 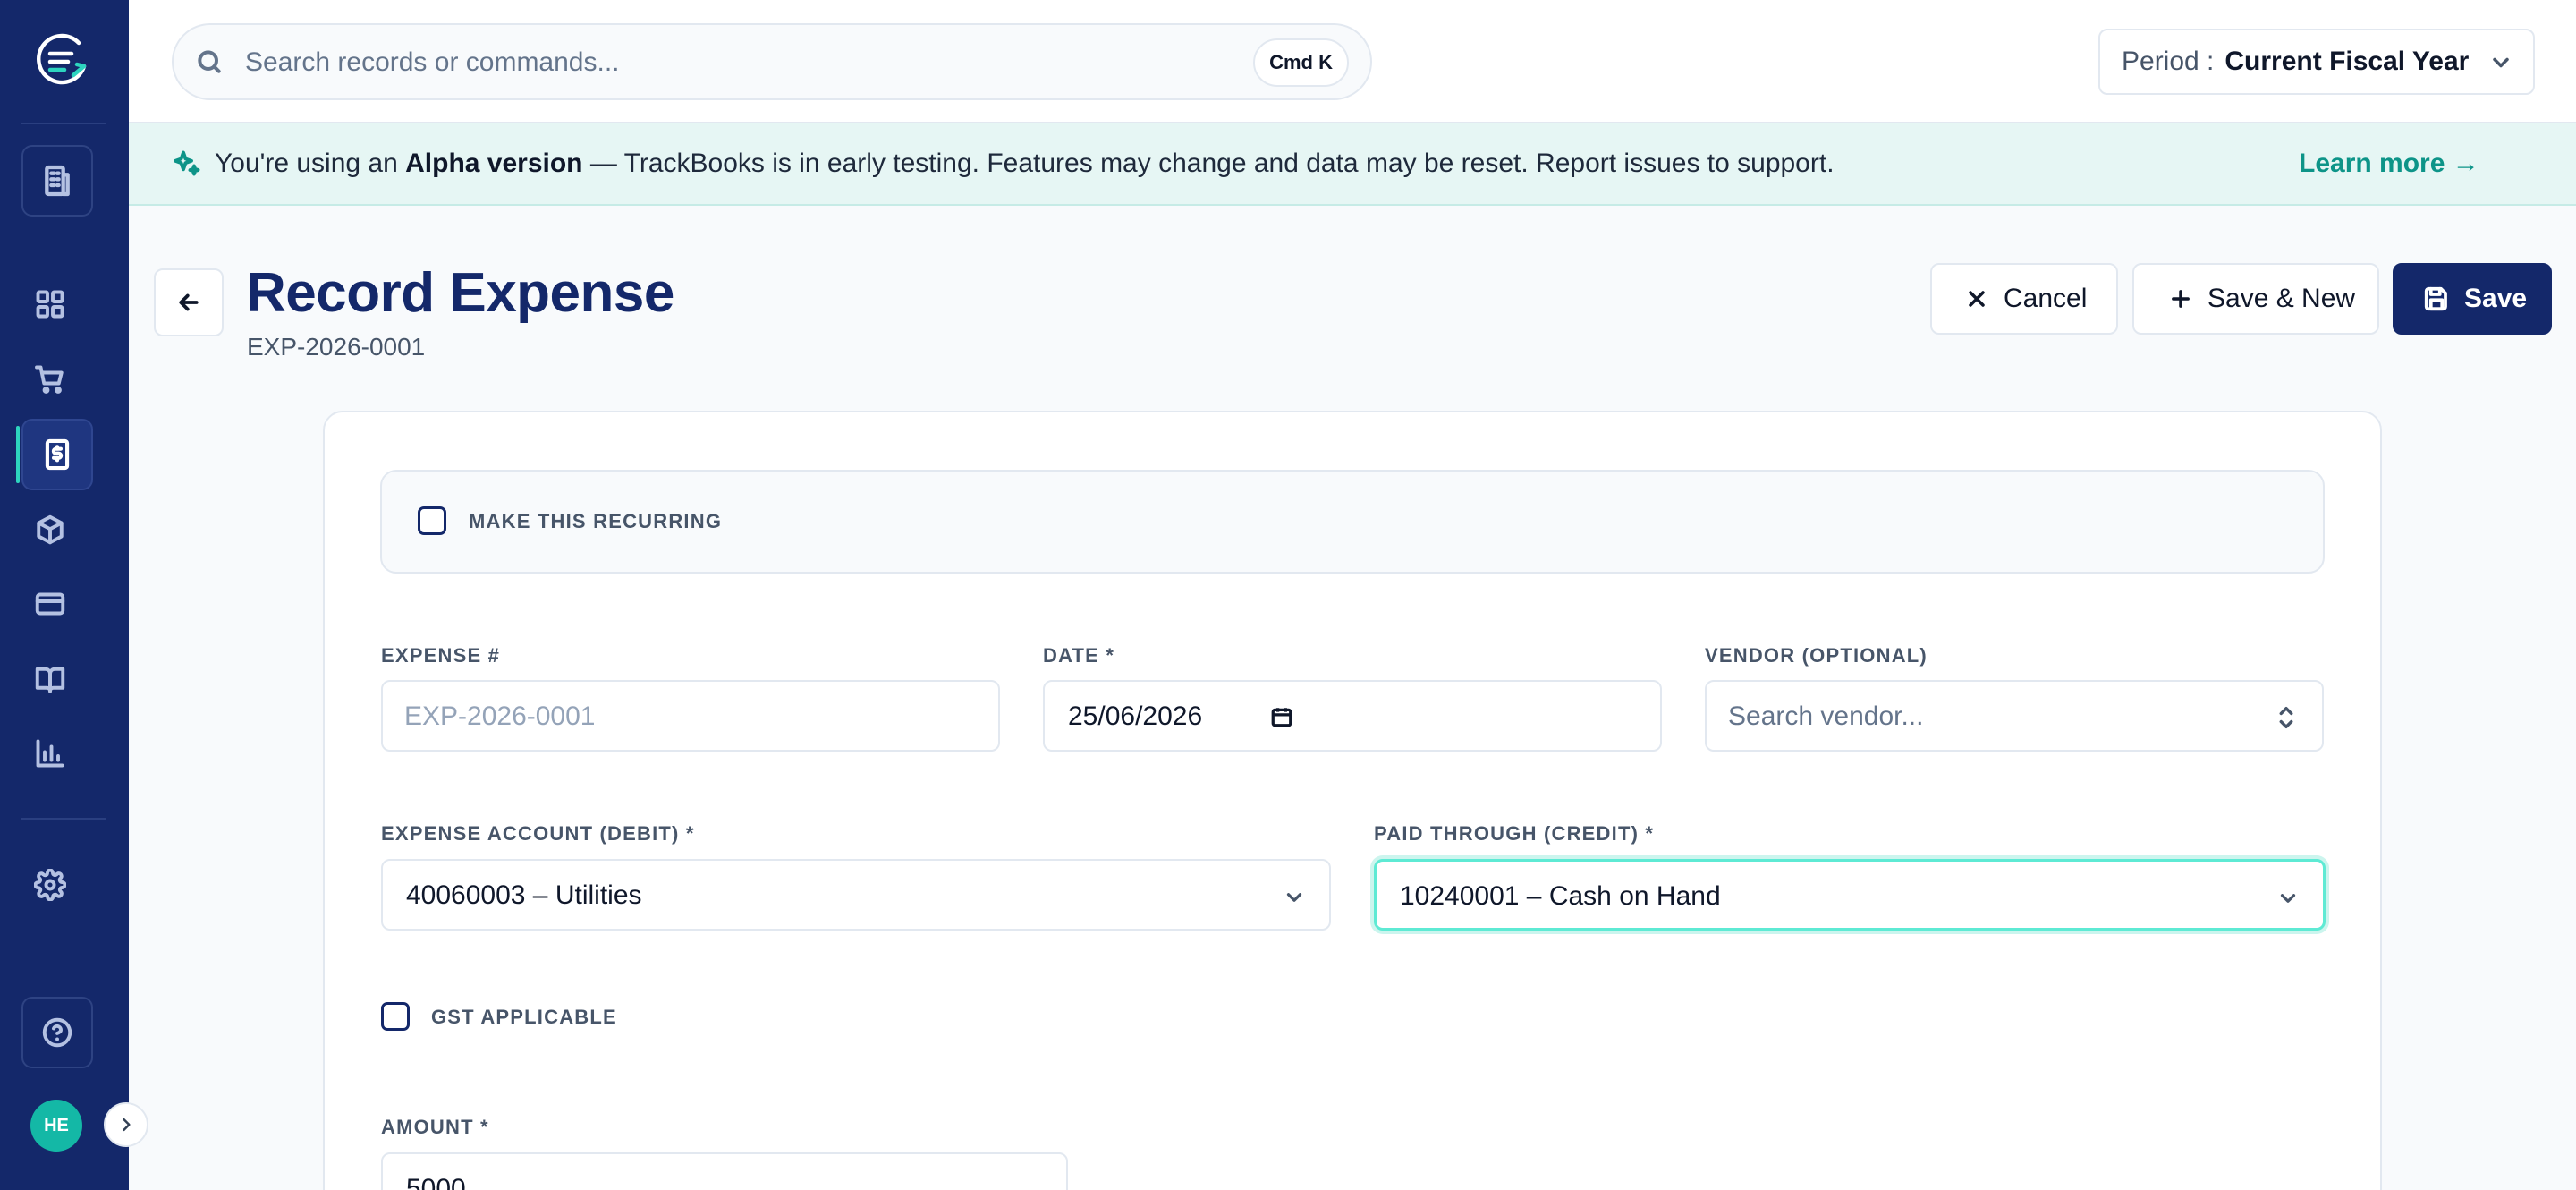 I want to click on recurring-checkbox, so click(x=432, y=520).